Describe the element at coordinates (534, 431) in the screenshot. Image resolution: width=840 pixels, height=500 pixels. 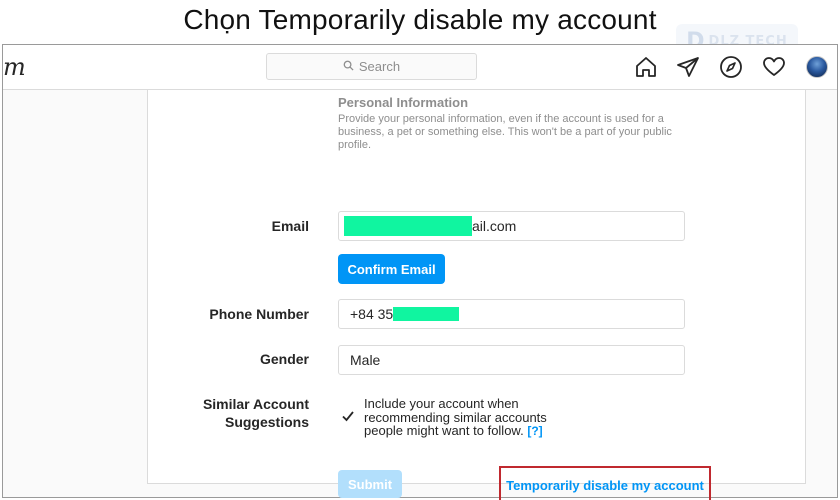
I see `help-link: [?]` at that location.